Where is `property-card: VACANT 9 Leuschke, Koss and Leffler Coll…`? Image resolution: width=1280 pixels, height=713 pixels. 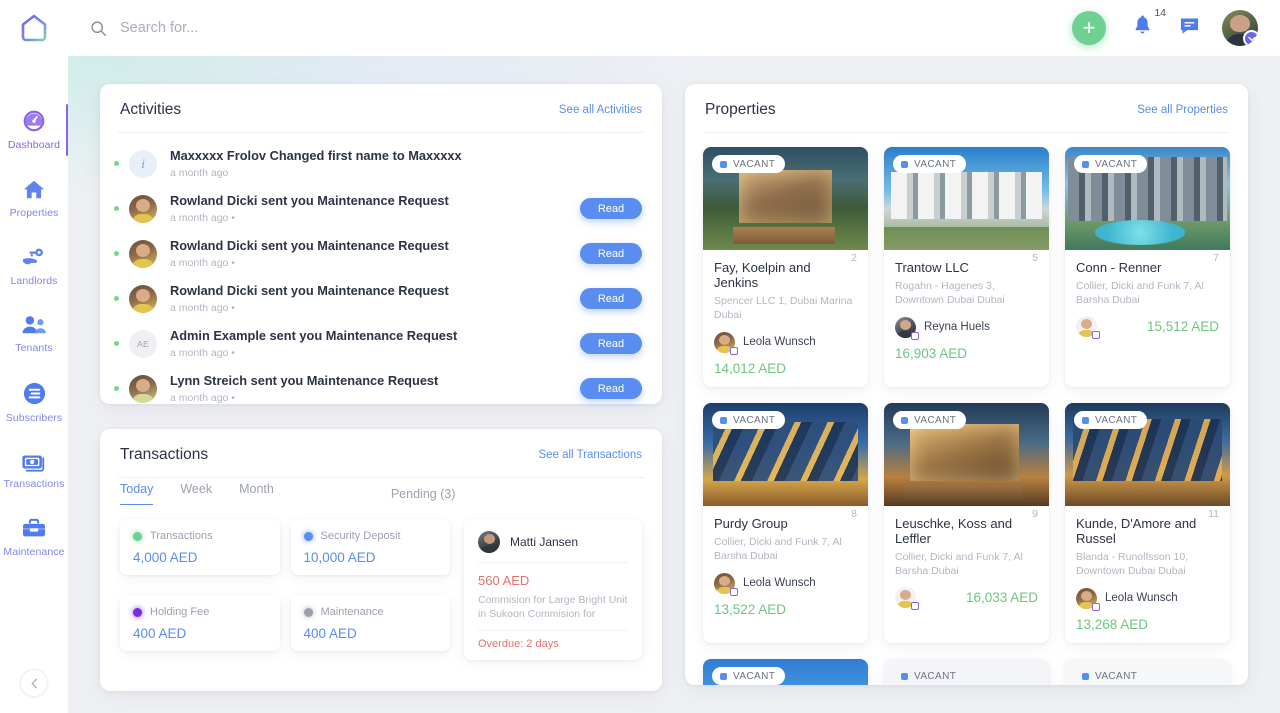 property-card: VACANT 9 Leuschke, Koss and Leffler Coll… is located at coordinates (966, 523).